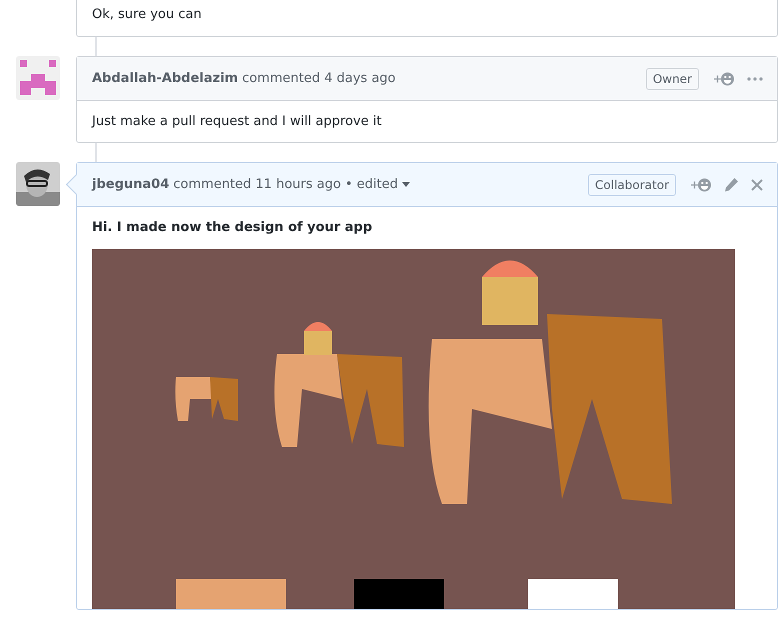  Describe the element at coordinates (672, 79) in the screenshot. I see `role-label: Owner` at that location.